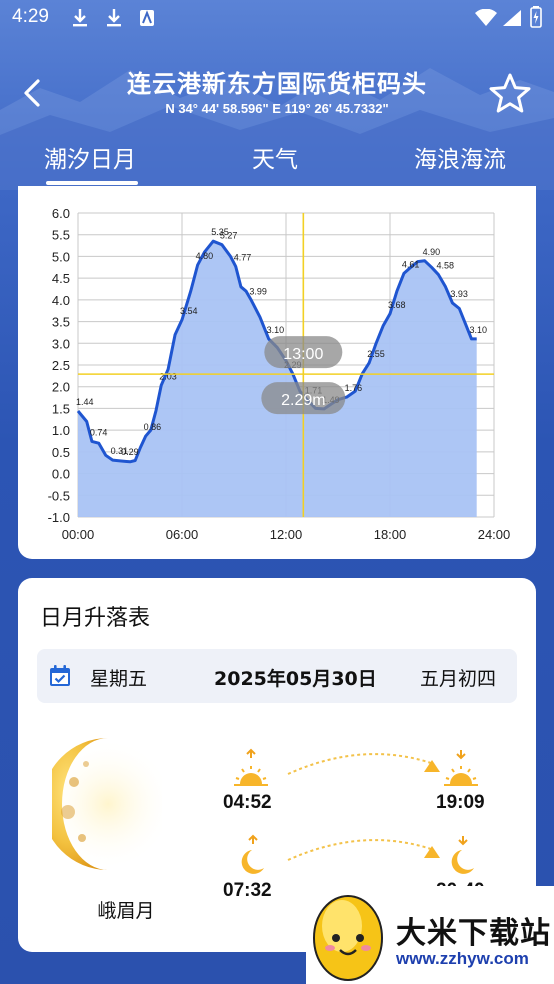  What do you see at coordinates (461, 768) in the screenshot?
I see `sunset-icon` at bounding box center [461, 768].